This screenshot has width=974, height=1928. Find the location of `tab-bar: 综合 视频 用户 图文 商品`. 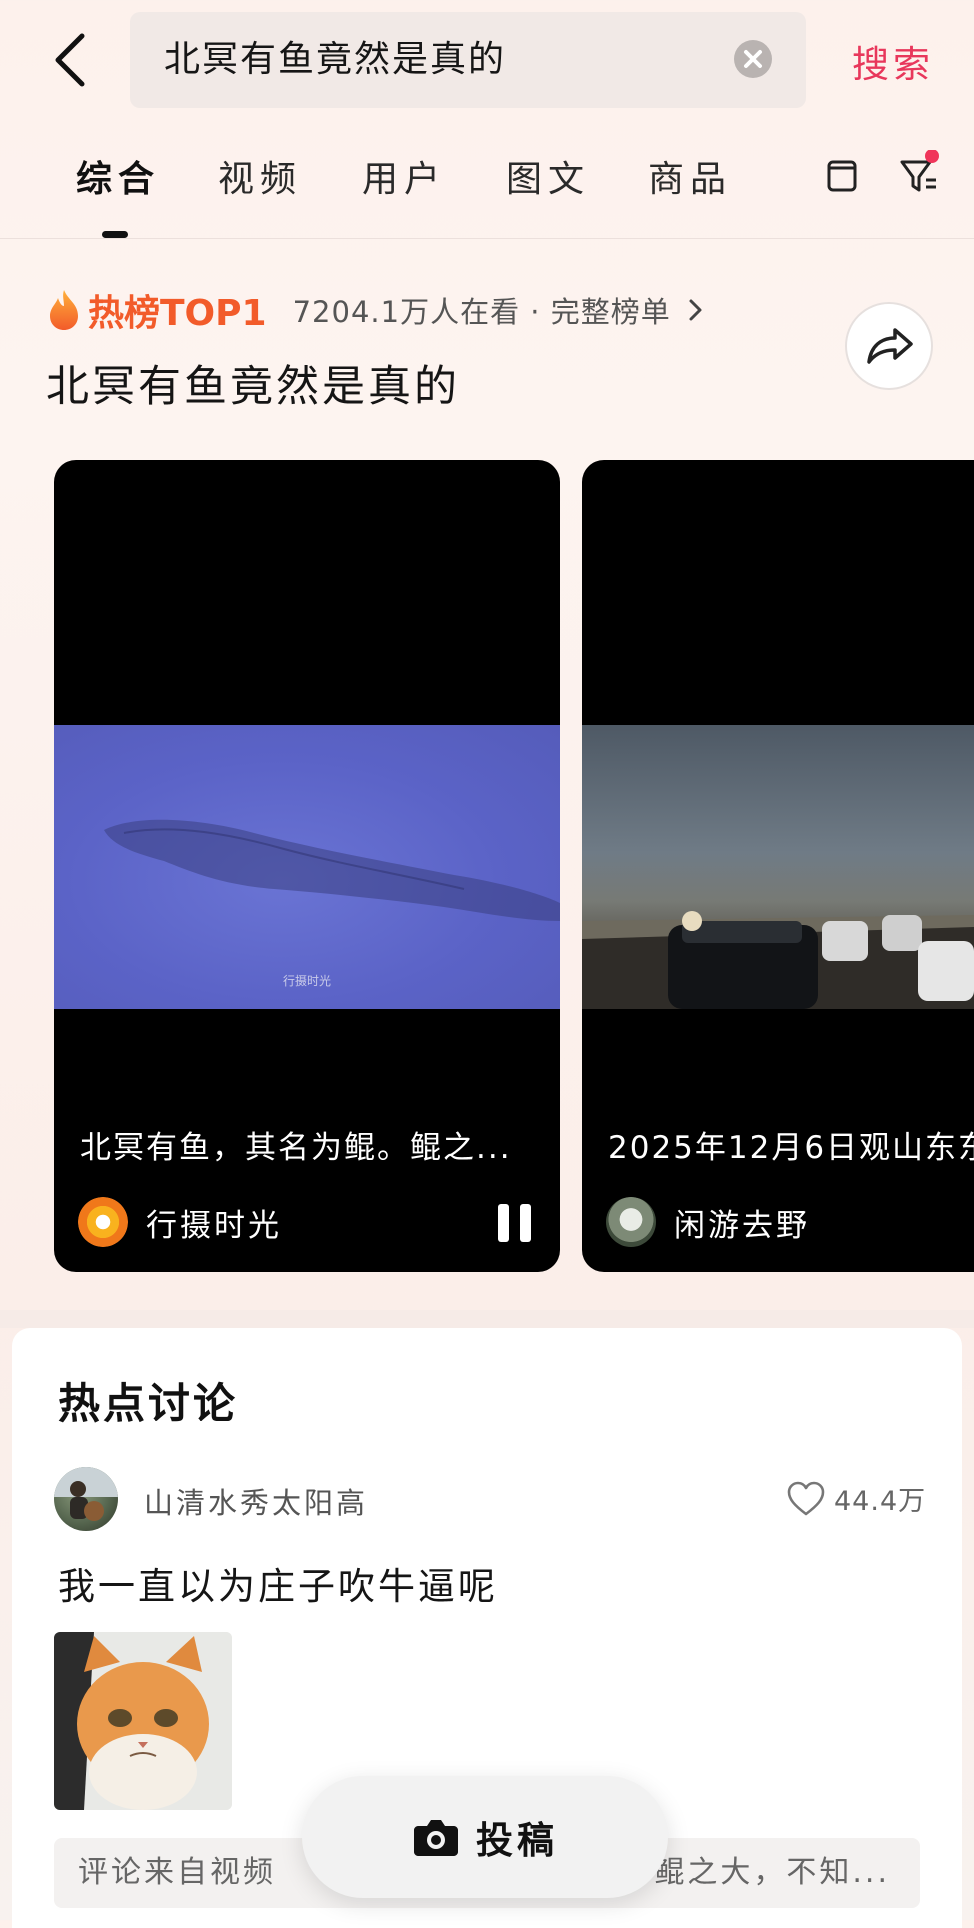

tab-bar: 综合 视频 用户 图文 商品 is located at coordinates (487, 194).